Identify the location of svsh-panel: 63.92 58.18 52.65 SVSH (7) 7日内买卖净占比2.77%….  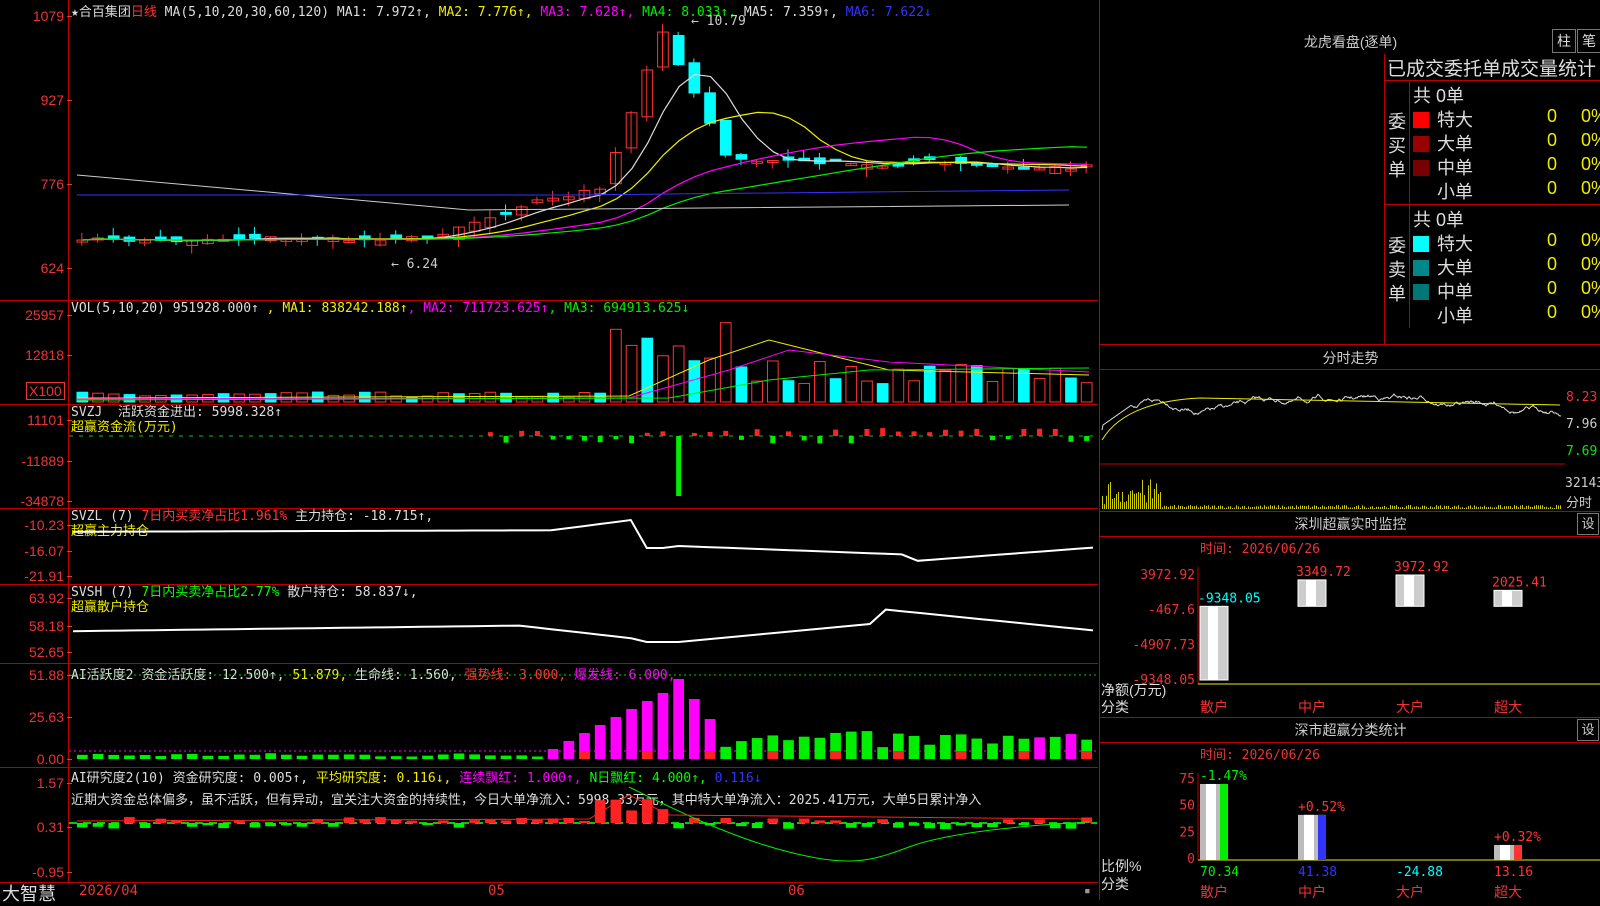
(549, 624).